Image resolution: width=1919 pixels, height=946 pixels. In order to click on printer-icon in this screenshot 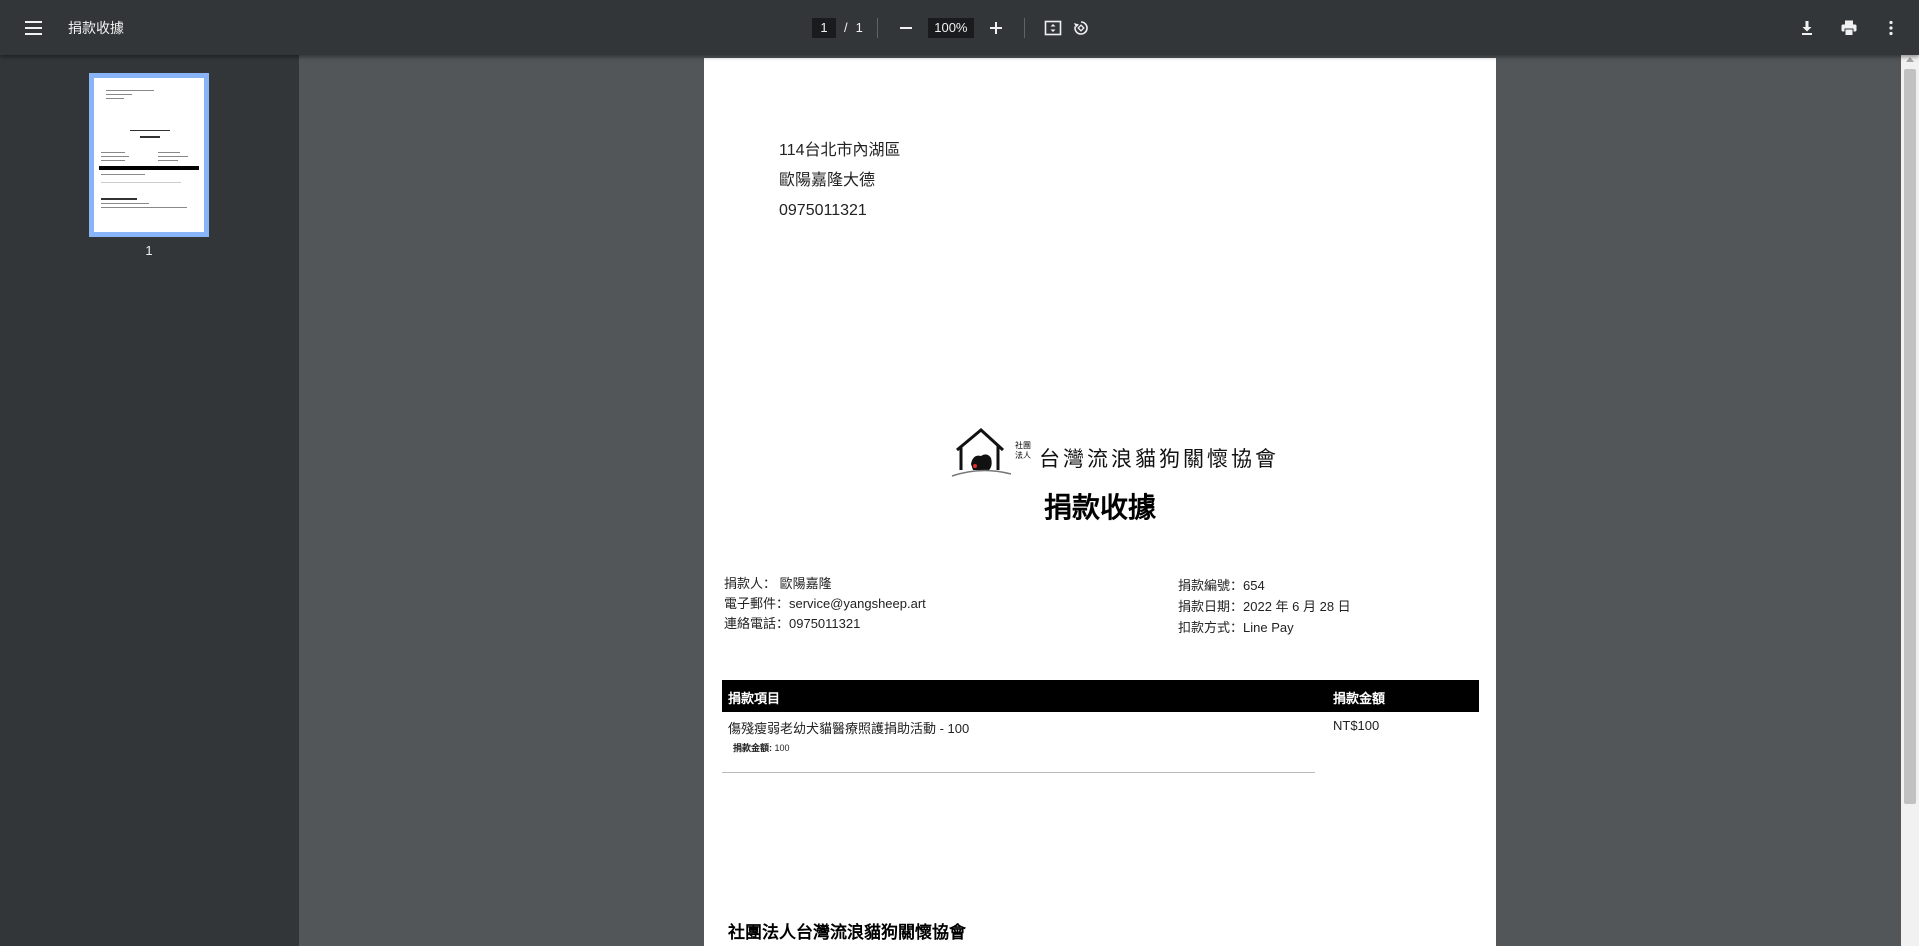, I will do `click(1849, 28)`.